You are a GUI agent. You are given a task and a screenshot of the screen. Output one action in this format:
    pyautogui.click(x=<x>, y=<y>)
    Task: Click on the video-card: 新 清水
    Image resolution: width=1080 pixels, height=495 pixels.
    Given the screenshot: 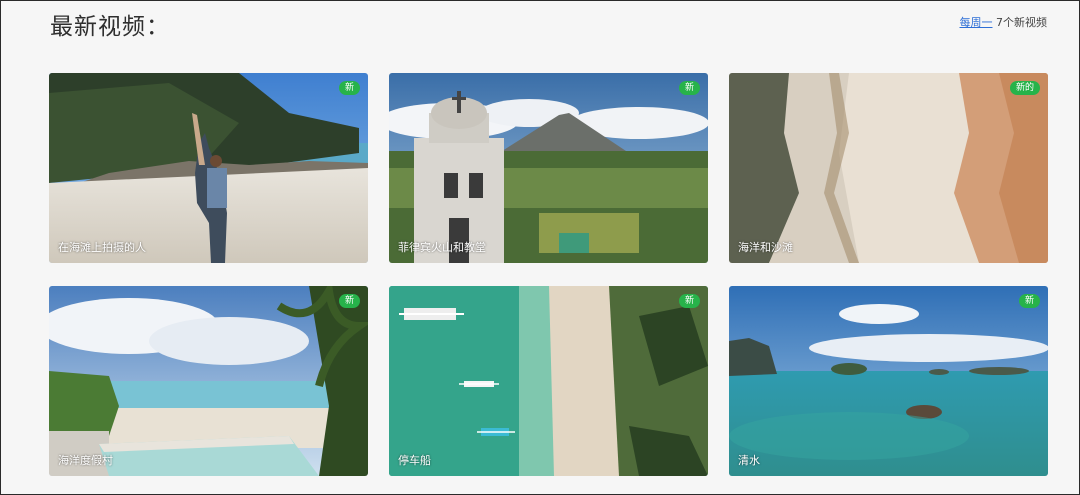 What is the action you would take?
    pyautogui.click(x=888, y=381)
    